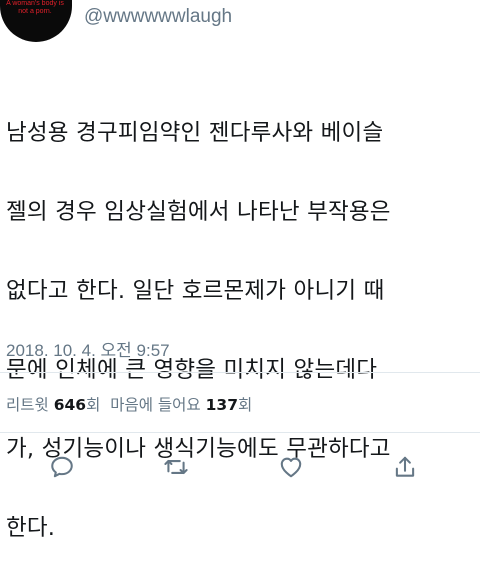 This screenshot has width=480, height=588. I want to click on engagement-stats: 리트윗 646회 마음에 들어요 137회, so click(129, 404).